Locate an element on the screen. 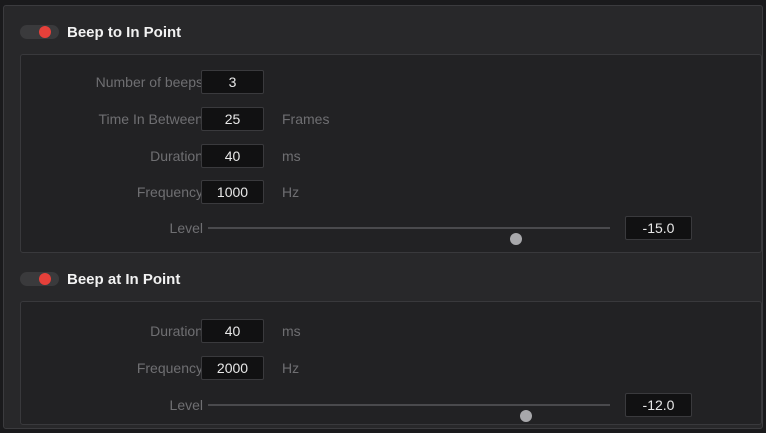 The width and height of the screenshot is (766, 433). time-in-between-row: Time In Between 25 Frames is located at coordinates (391, 119).